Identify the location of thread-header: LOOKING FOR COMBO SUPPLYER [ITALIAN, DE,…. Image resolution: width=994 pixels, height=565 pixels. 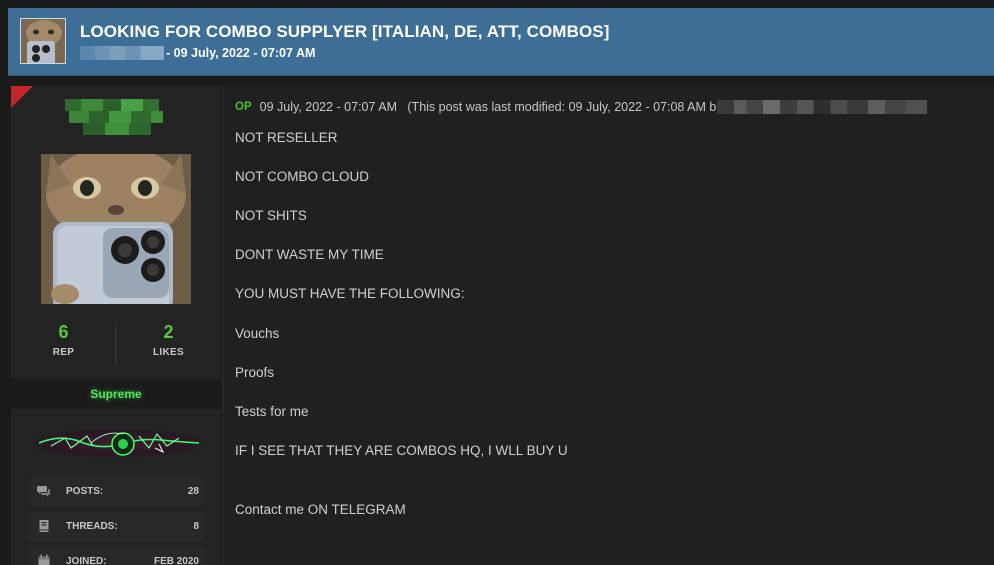
(501, 42).